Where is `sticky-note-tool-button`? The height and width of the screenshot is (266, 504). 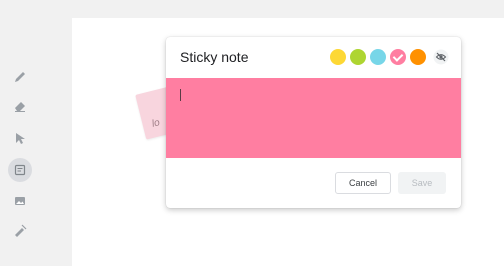 sticky-note-tool-button is located at coordinates (20, 170).